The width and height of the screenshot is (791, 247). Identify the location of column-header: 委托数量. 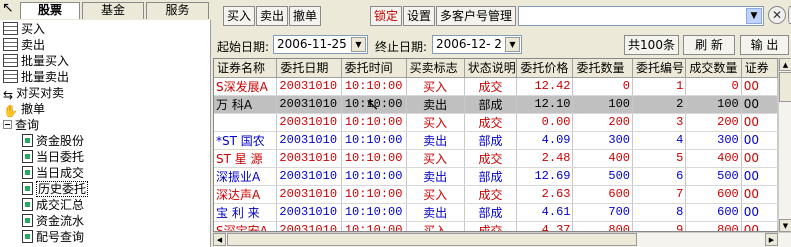
(602, 68).